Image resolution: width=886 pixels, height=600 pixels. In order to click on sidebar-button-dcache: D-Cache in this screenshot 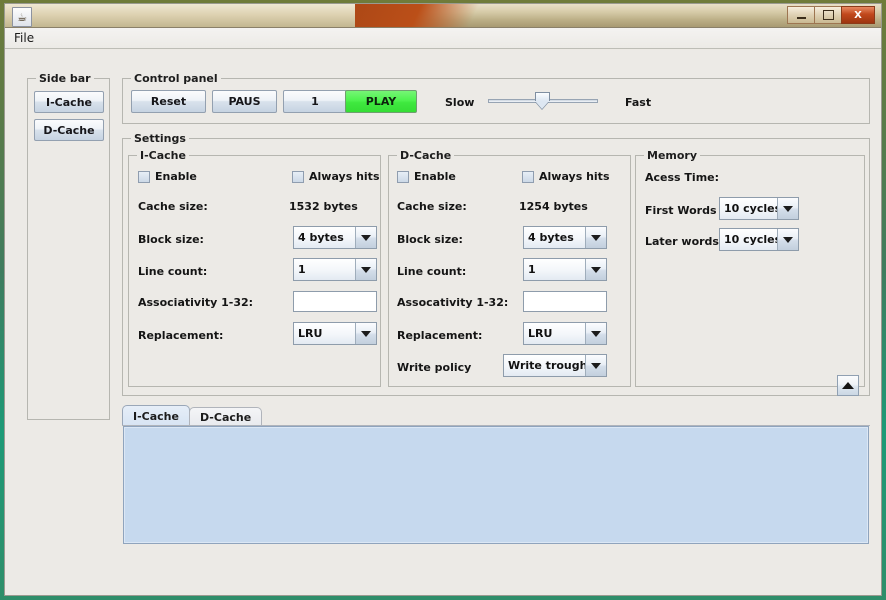, I will do `click(69, 130)`.